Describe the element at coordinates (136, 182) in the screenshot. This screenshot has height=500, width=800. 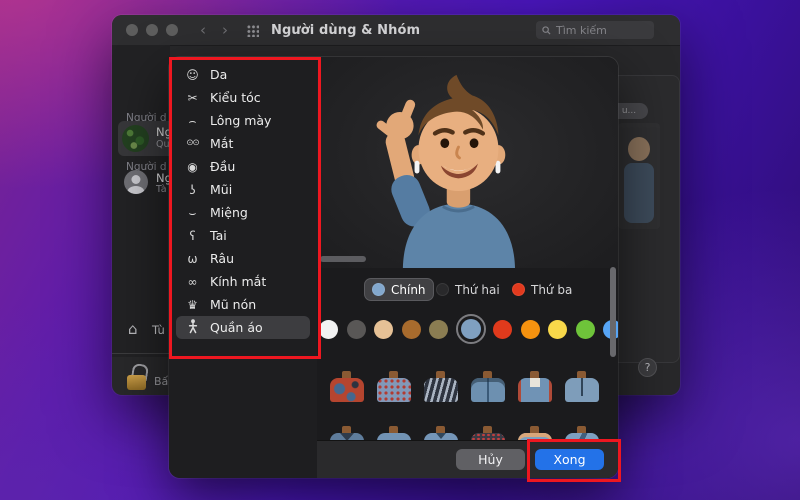
I see `other-user-avatar` at that location.